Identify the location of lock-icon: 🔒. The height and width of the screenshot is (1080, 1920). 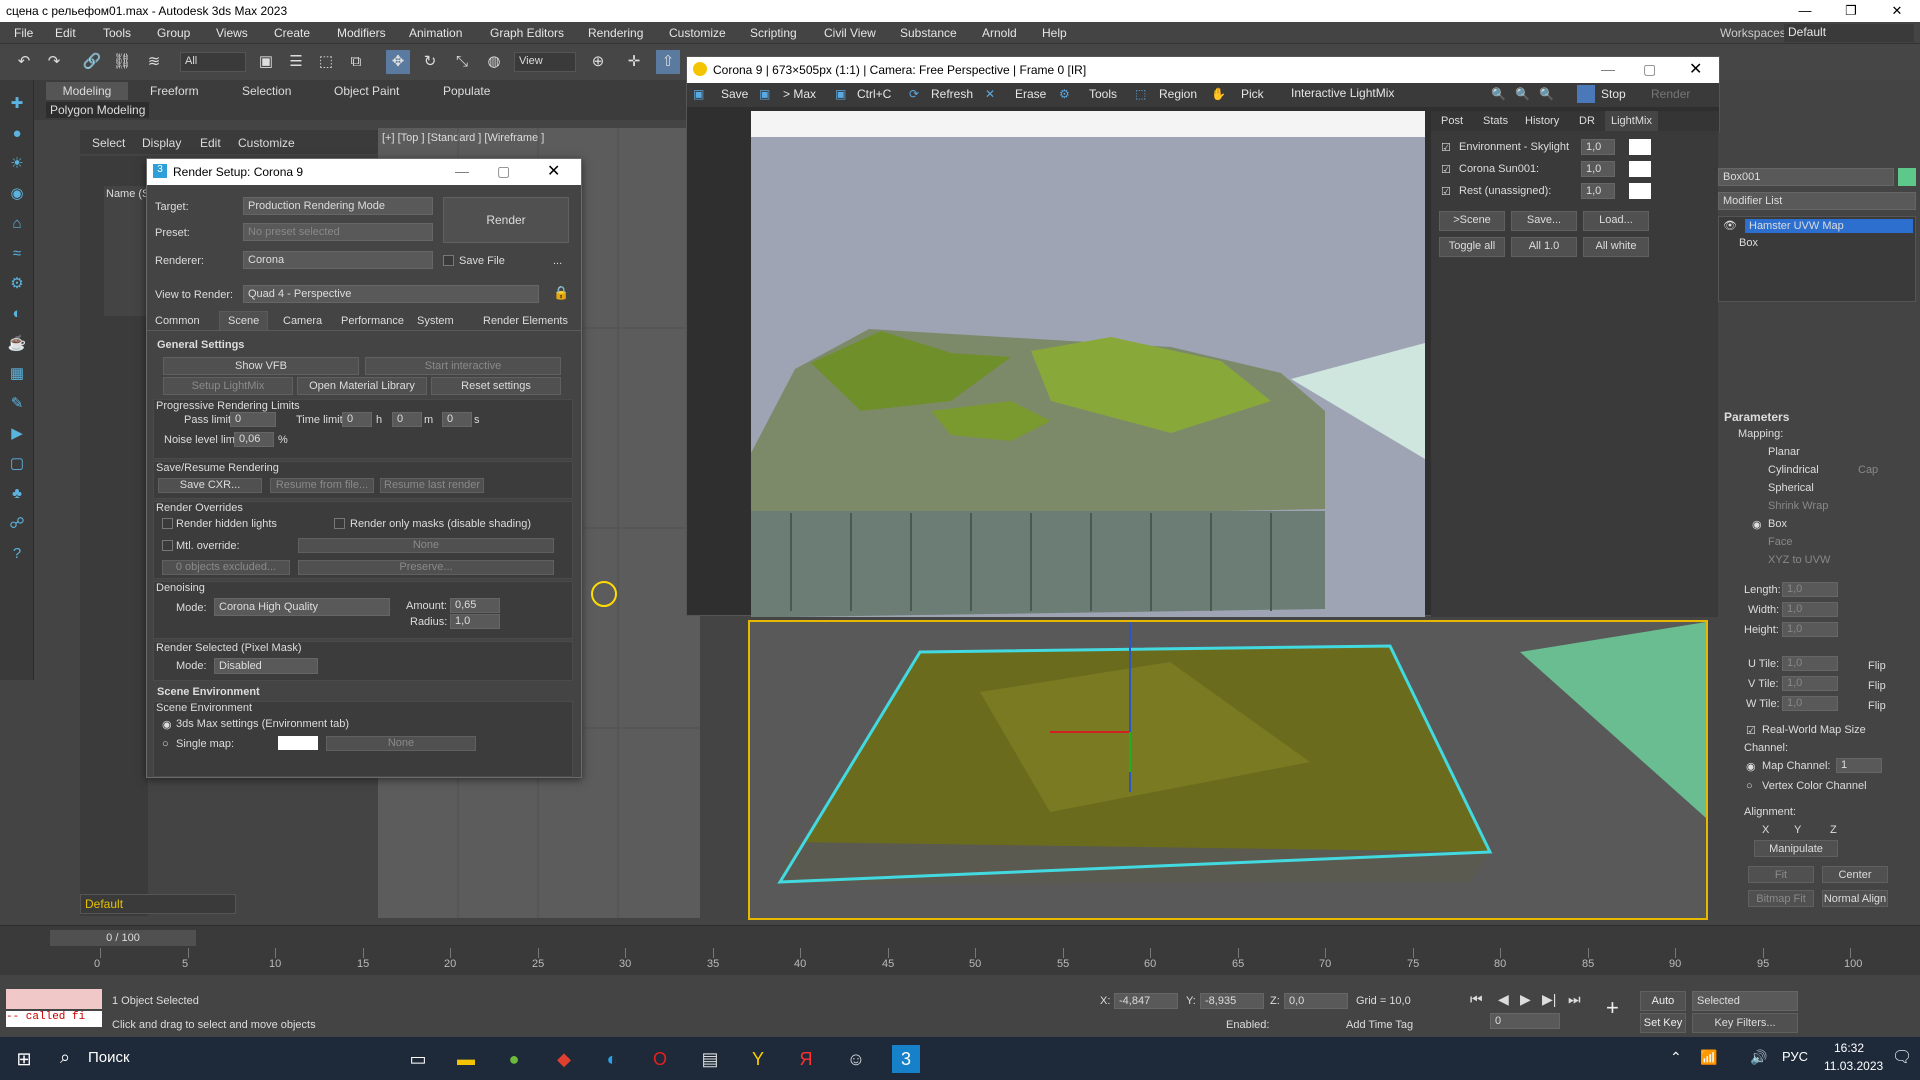
(561, 293).